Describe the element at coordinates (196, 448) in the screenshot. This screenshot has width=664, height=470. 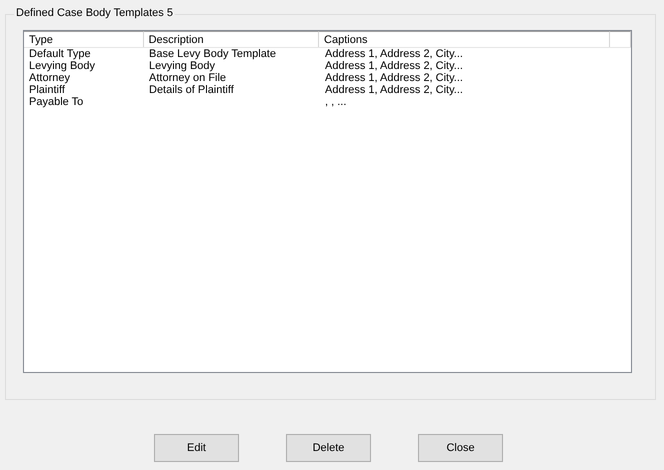
I see `edit-button: Edit` at that location.